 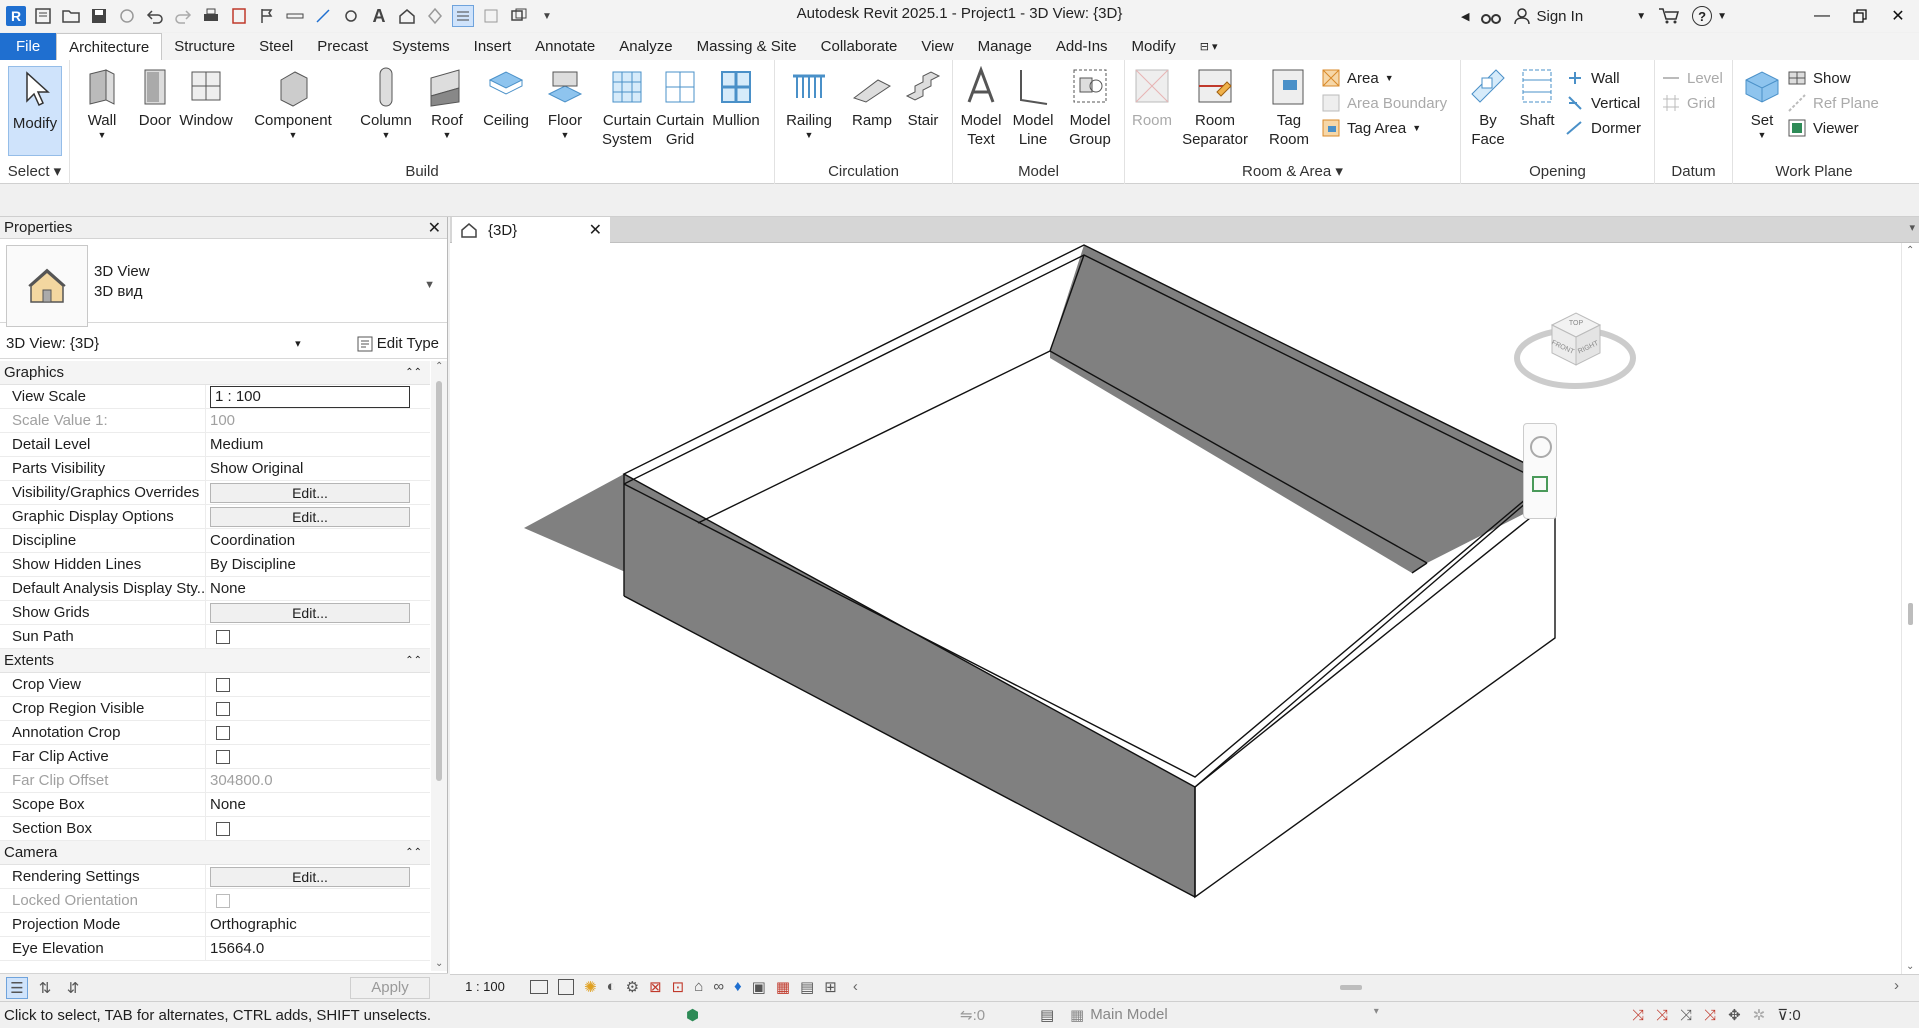 I want to click on row-detail-level: Detail Level Medium, so click(x=215, y=445).